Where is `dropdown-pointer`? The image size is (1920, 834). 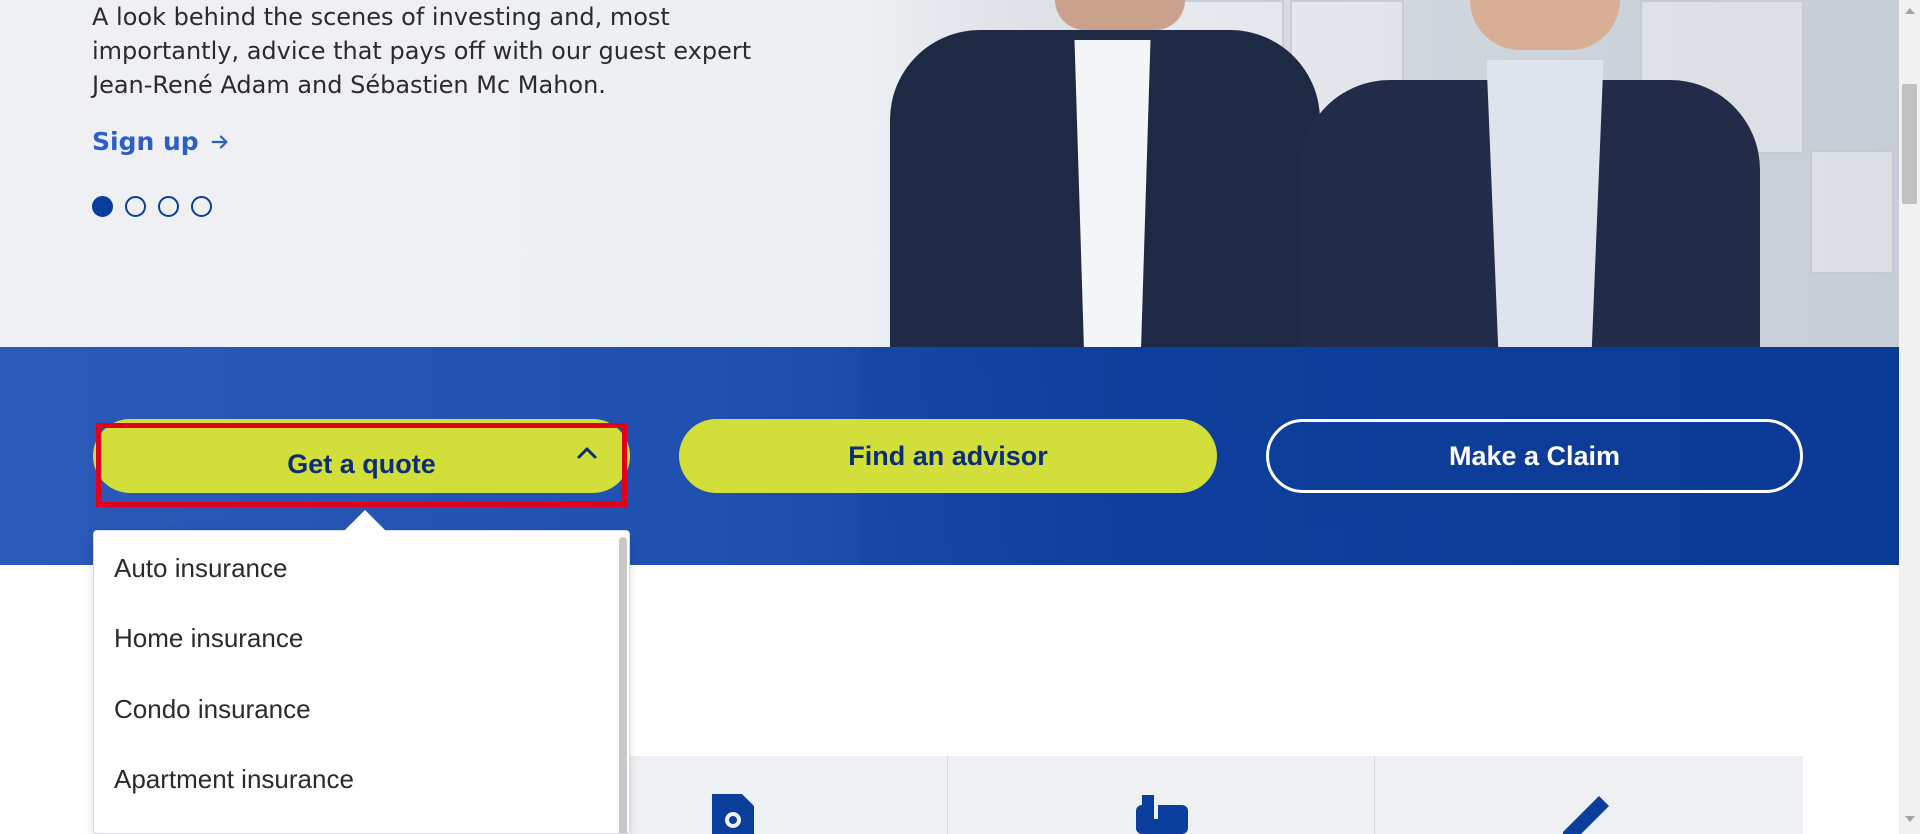 dropdown-pointer is located at coordinates (365, 521).